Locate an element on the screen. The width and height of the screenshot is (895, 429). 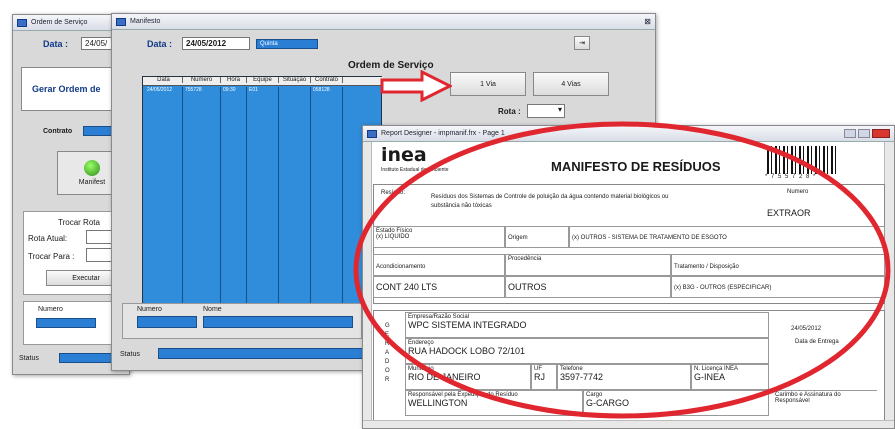
weekday-field: Quinta is located at coordinates (287, 44).